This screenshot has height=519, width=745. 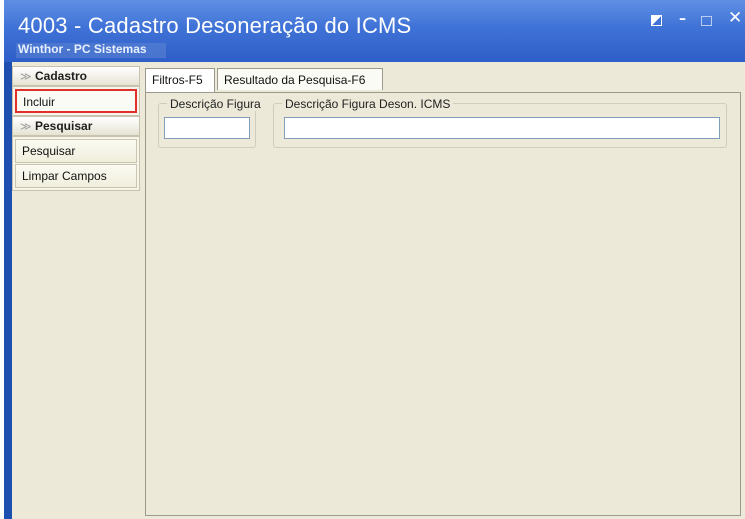 I want to click on restore-icon, so click(x=656, y=20).